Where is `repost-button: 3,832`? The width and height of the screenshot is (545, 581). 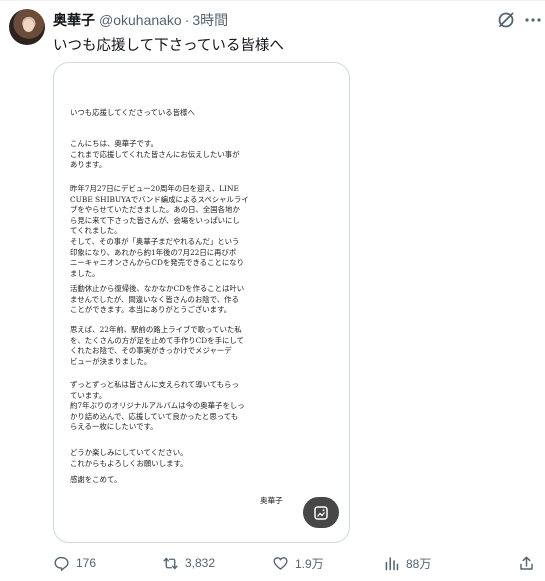 repost-button: 3,832 is located at coordinates (188, 563).